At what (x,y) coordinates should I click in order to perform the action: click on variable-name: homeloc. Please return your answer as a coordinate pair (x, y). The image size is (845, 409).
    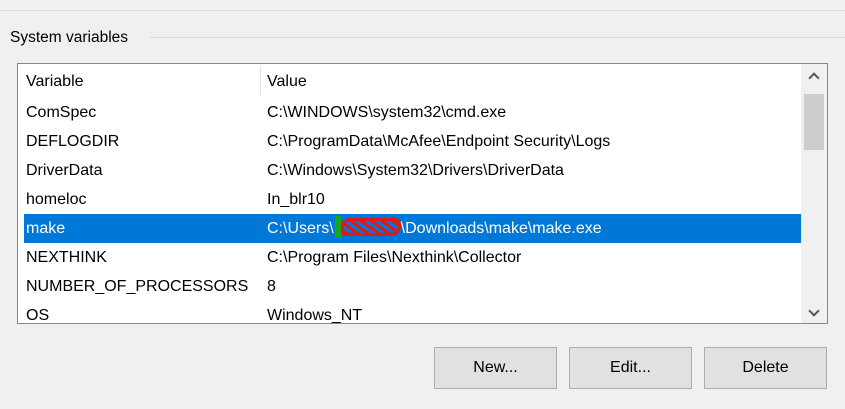
    Looking at the image, I should click on (56, 199).